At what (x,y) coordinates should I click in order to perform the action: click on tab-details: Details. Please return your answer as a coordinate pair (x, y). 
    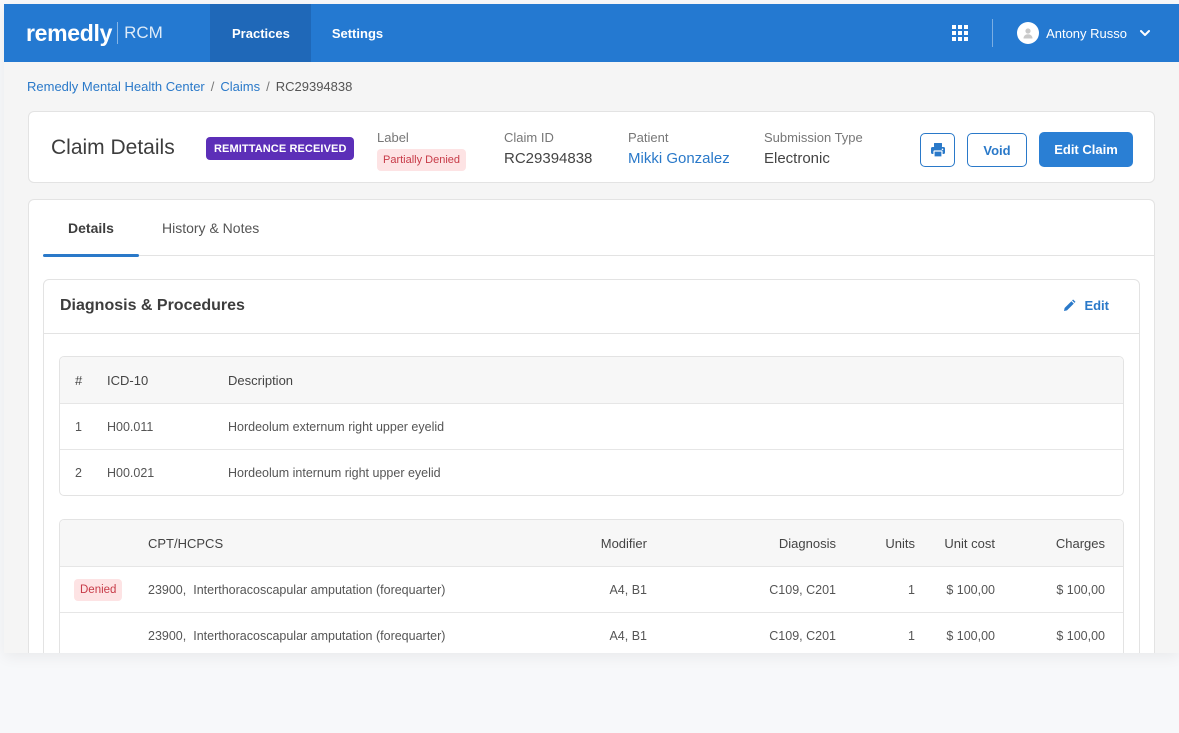
    Looking at the image, I should click on (91, 228).